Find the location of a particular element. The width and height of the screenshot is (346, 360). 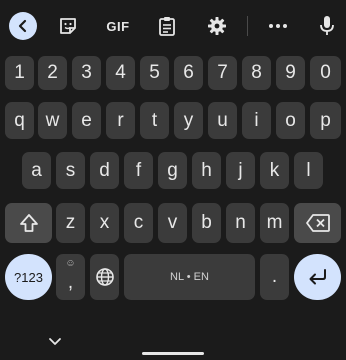

key-z: z is located at coordinates (70, 223).